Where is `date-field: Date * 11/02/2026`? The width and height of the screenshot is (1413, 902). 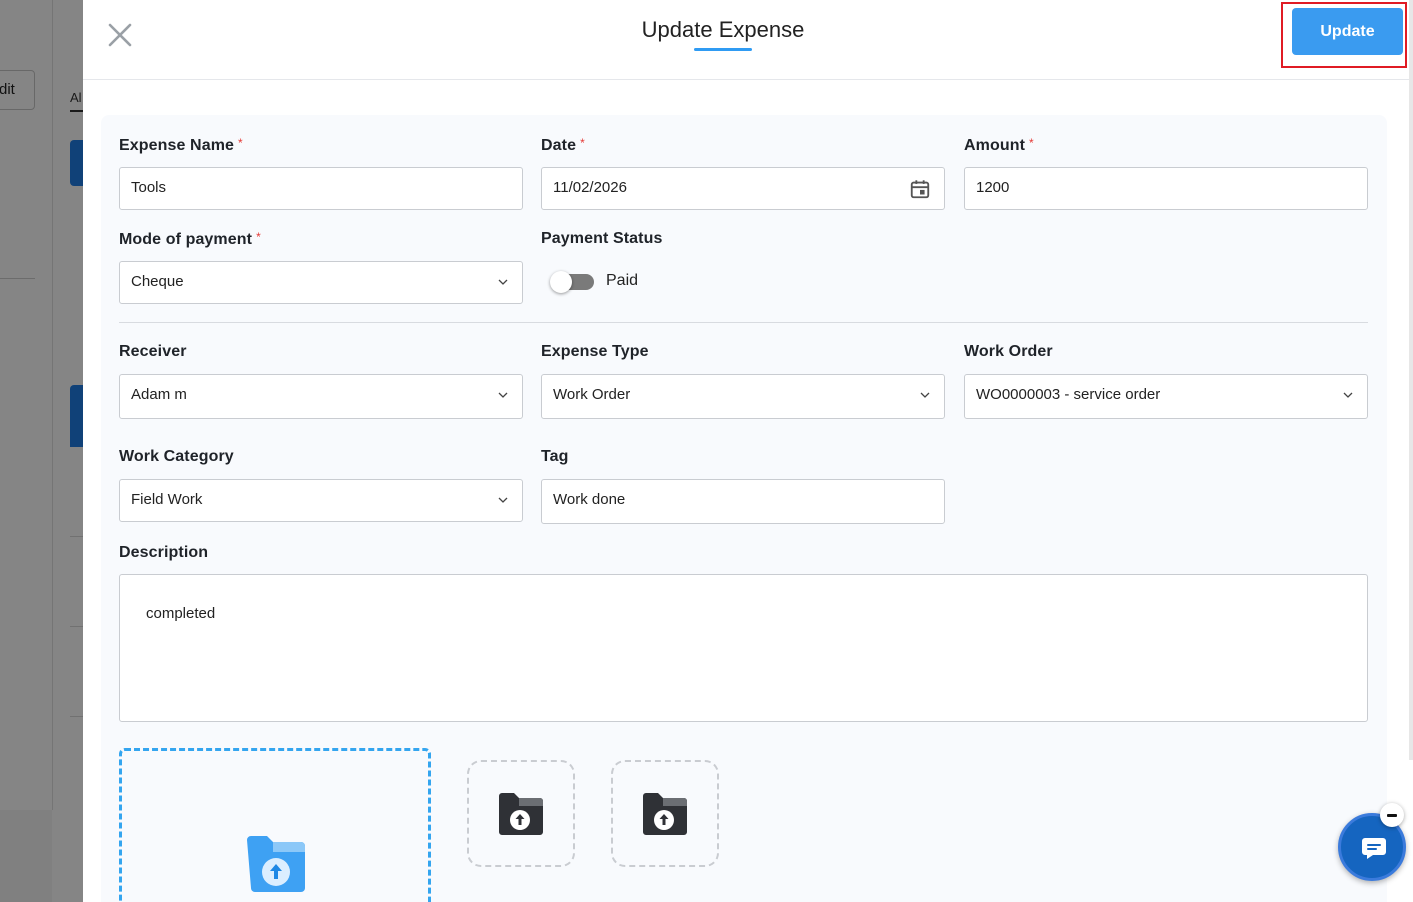
date-field: Date * 11/02/2026 is located at coordinates (743, 173).